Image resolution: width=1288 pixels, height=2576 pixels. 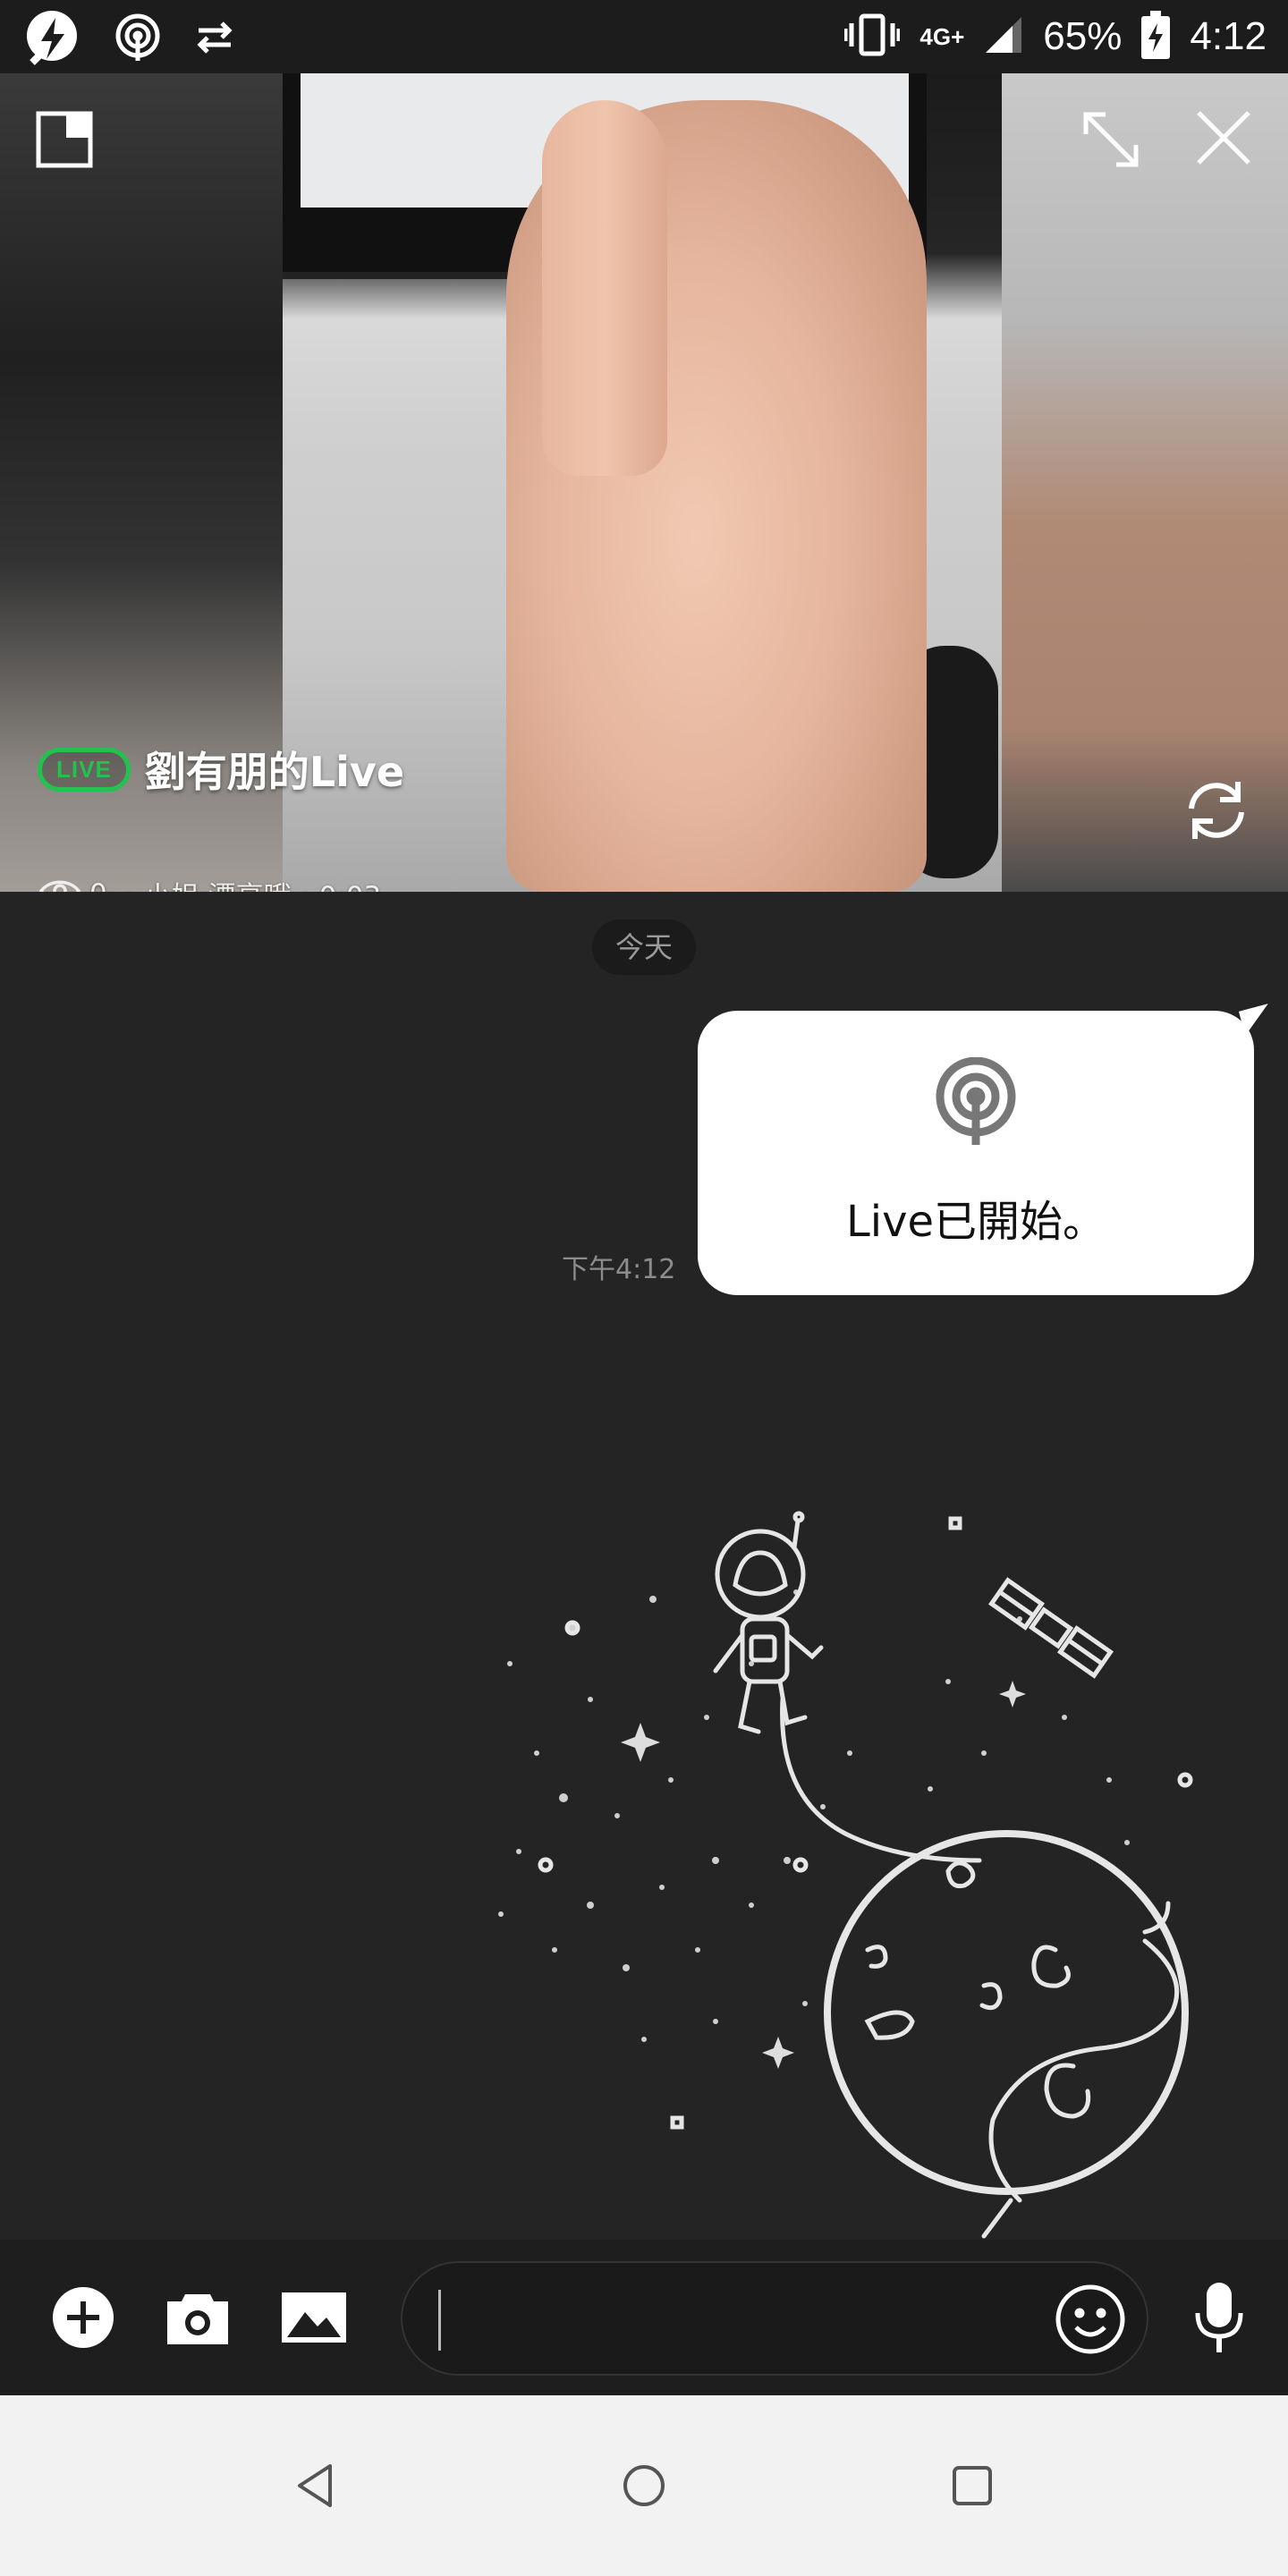 I want to click on video-blur-right, so click(x=1145, y=482).